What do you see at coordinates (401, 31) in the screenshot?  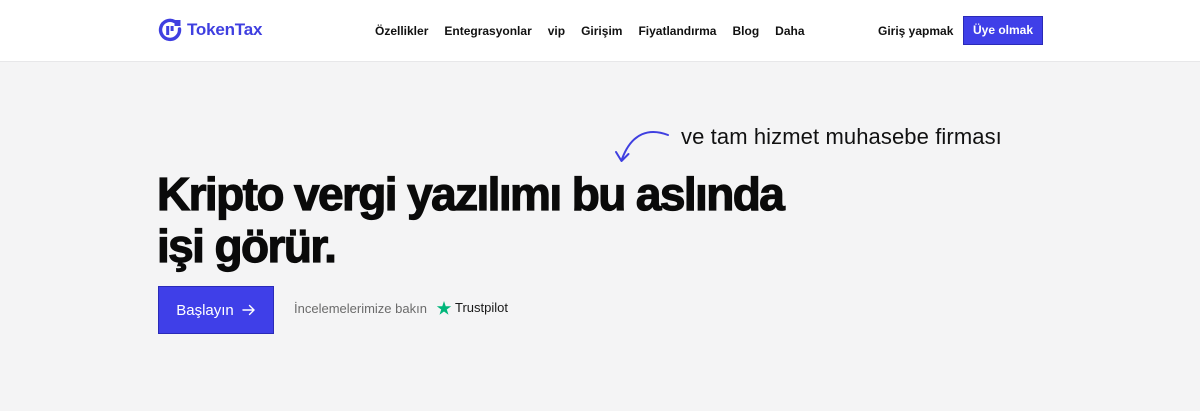 I see `nav-item-features: Özellikler` at bounding box center [401, 31].